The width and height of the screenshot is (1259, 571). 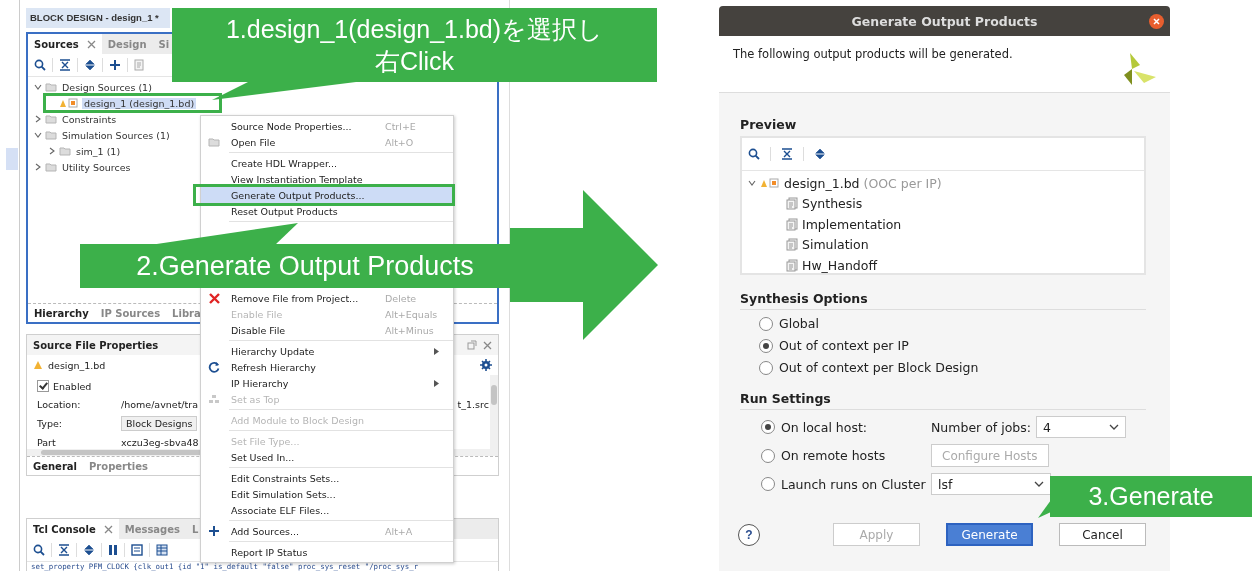 What do you see at coordinates (486, 365) in the screenshot?
I see `settings-icon` at bounding box center [486, 365].